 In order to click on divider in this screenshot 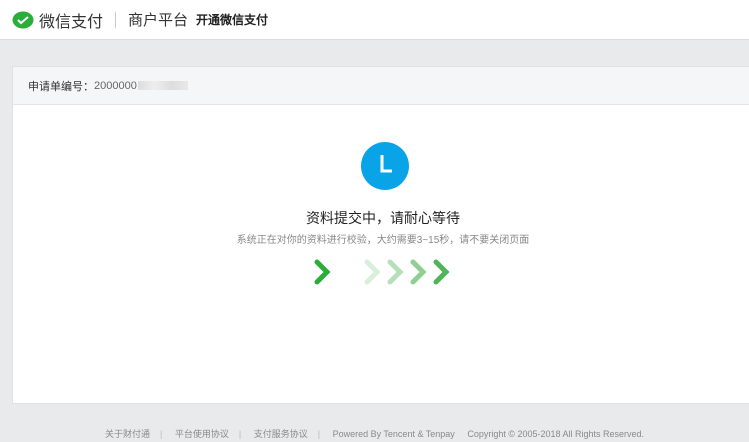, I will do `click(116, 19)`.